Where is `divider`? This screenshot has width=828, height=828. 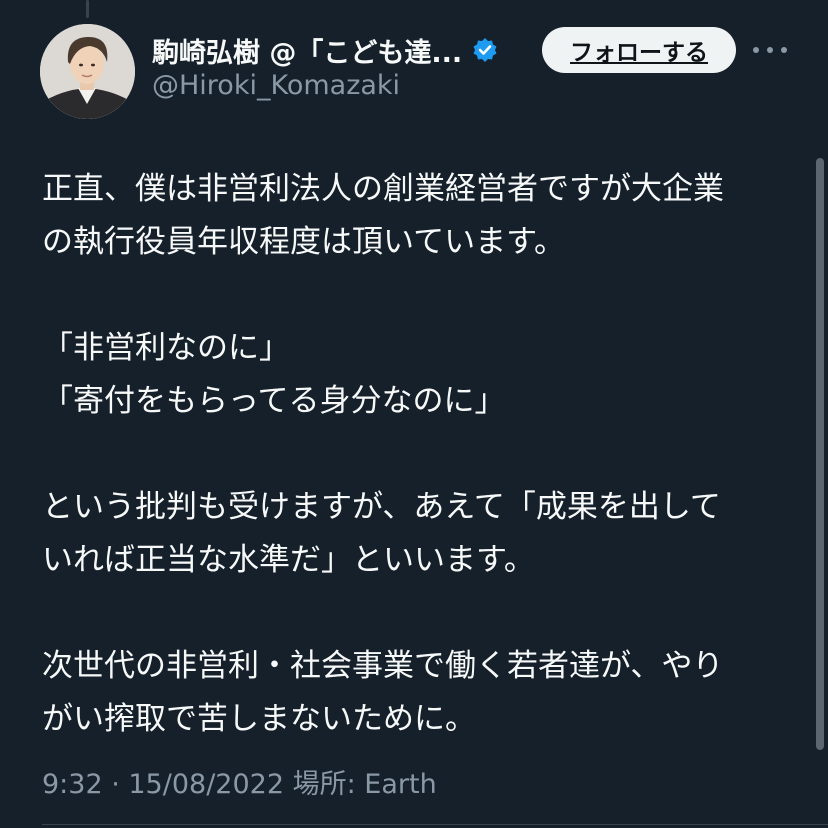 divider is located at coordinates (435, 824).